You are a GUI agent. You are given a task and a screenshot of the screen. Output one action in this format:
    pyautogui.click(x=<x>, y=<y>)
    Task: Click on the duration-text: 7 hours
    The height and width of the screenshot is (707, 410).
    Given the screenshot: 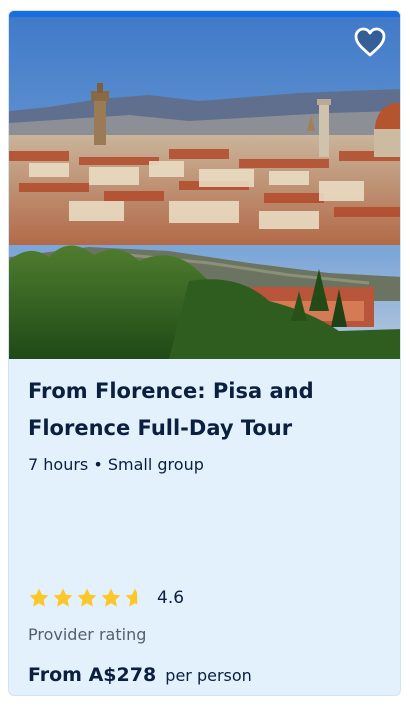 What is the action you would take?
    pyautogui.click(x=58, y=464)
    